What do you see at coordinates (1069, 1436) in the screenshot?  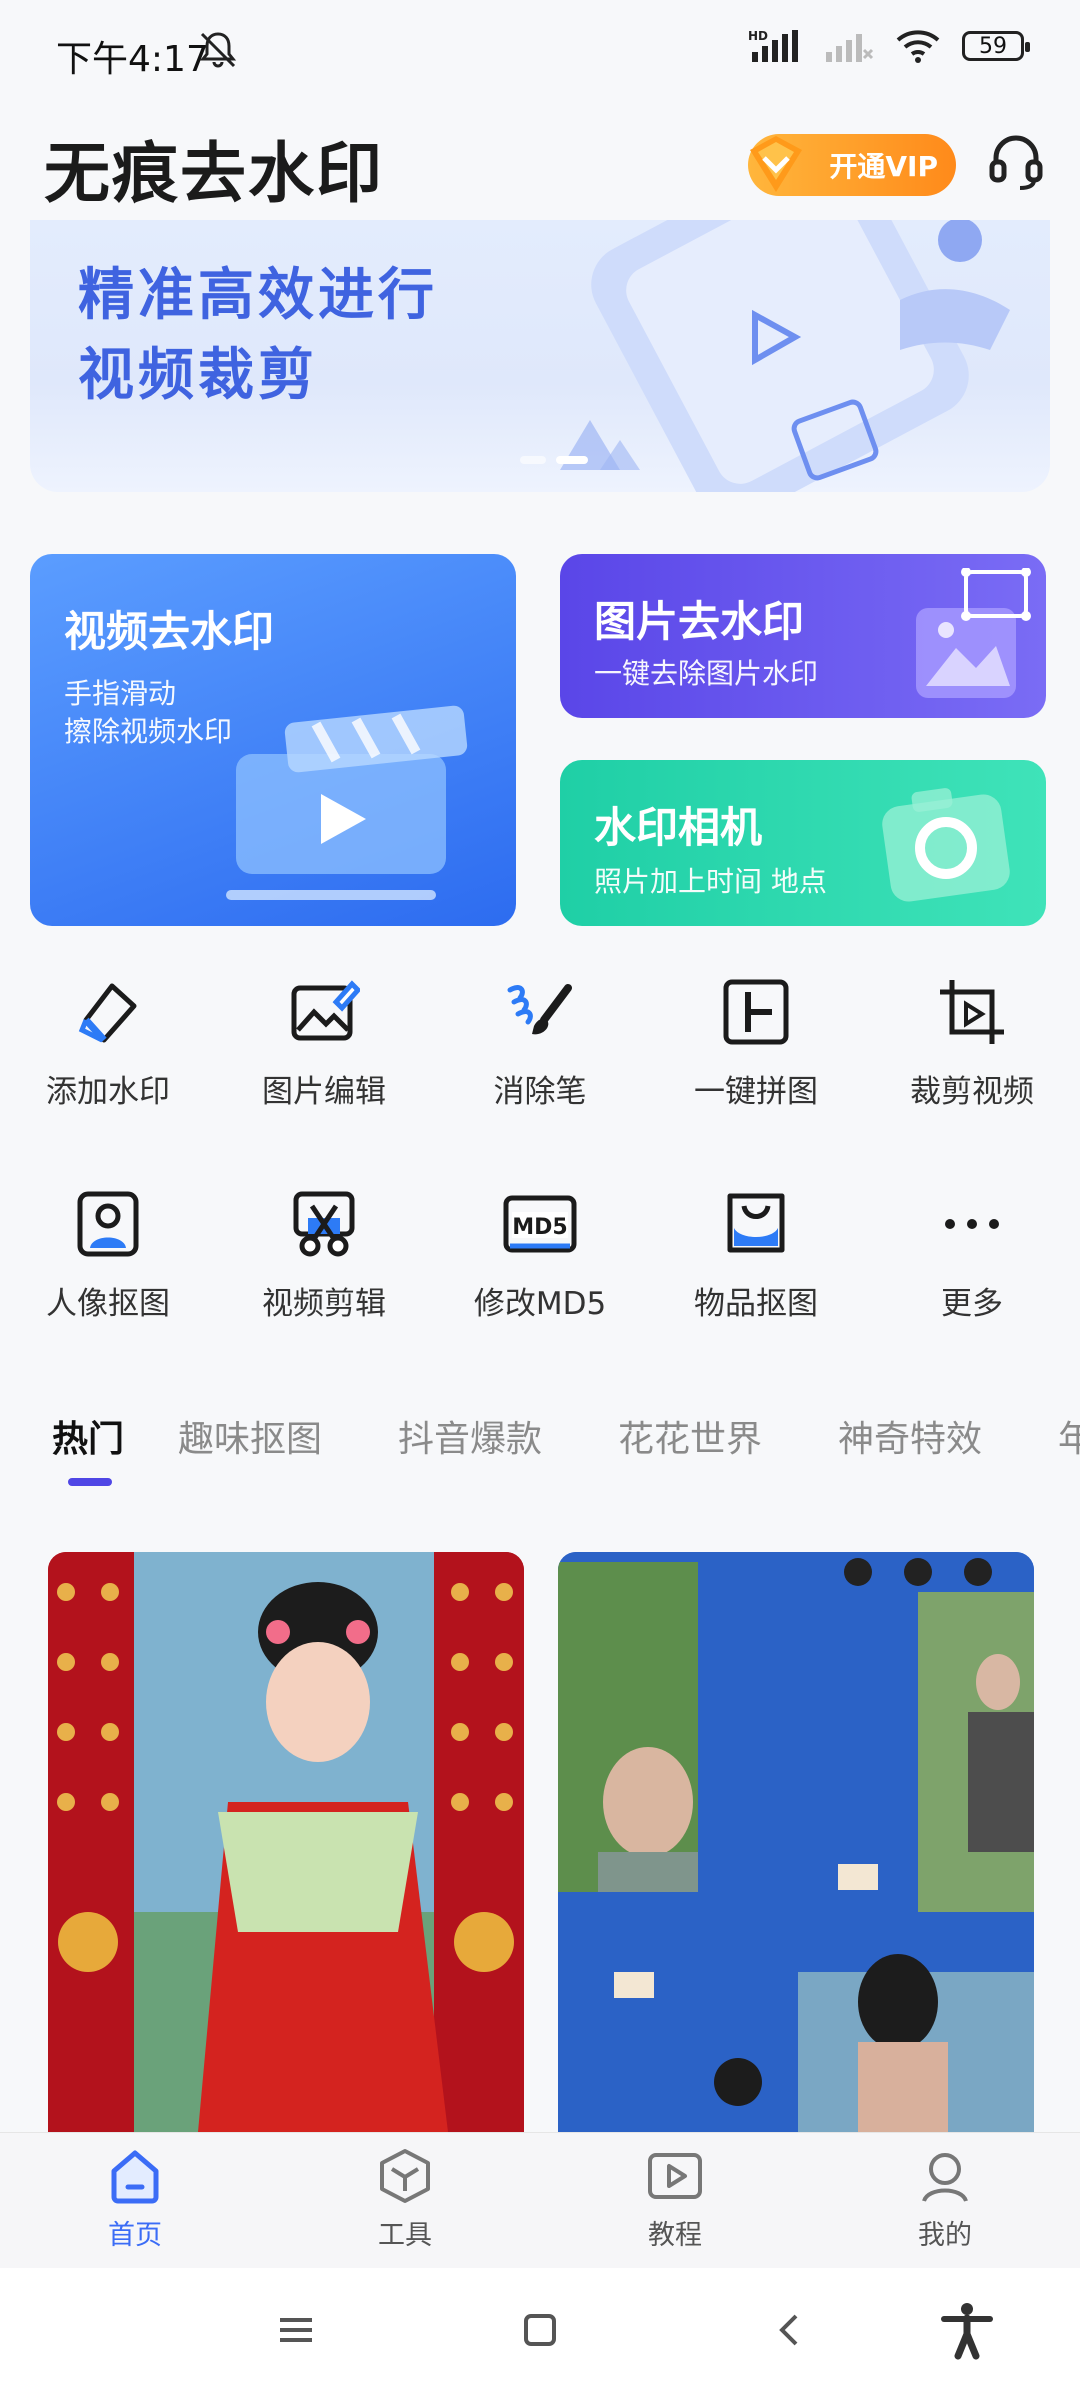 I see `tab-next: 年` at bounding box center [1069, 1436].